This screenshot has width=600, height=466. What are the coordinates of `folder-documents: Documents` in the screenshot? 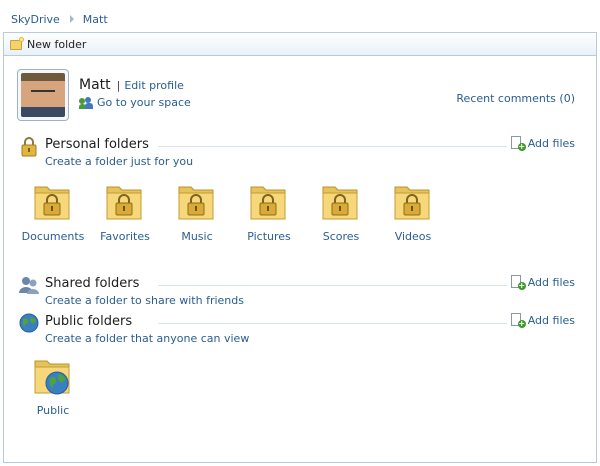 It's located at (53, 211).